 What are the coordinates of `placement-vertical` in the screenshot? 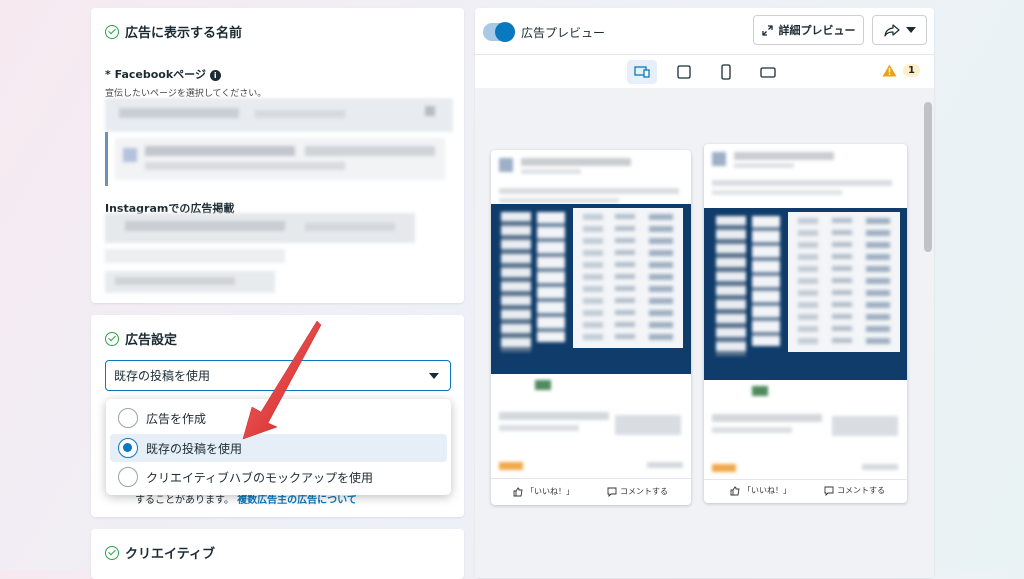 It's located at (726, 72).